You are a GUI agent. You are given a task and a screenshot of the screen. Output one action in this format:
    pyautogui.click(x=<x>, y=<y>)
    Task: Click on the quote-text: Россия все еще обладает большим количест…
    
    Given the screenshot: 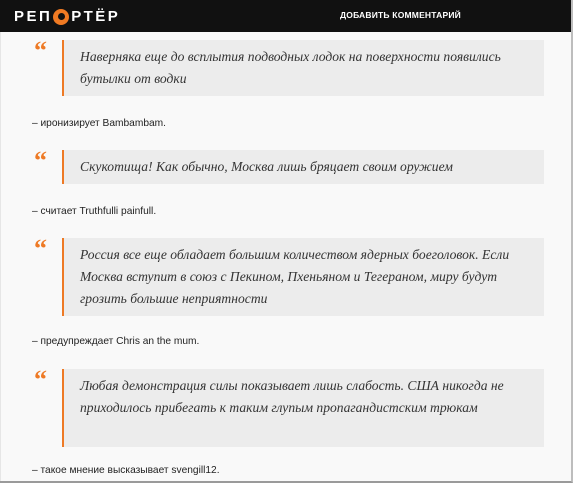 What is the action you would take?
    pyautogui.click(x=303, y=277)
    